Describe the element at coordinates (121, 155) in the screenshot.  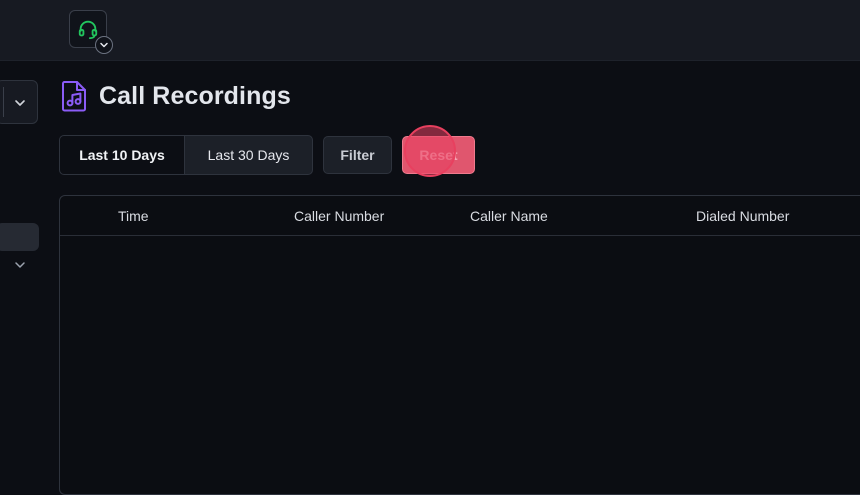
I see `last-10-days-button: Last 10 Days` at that location.